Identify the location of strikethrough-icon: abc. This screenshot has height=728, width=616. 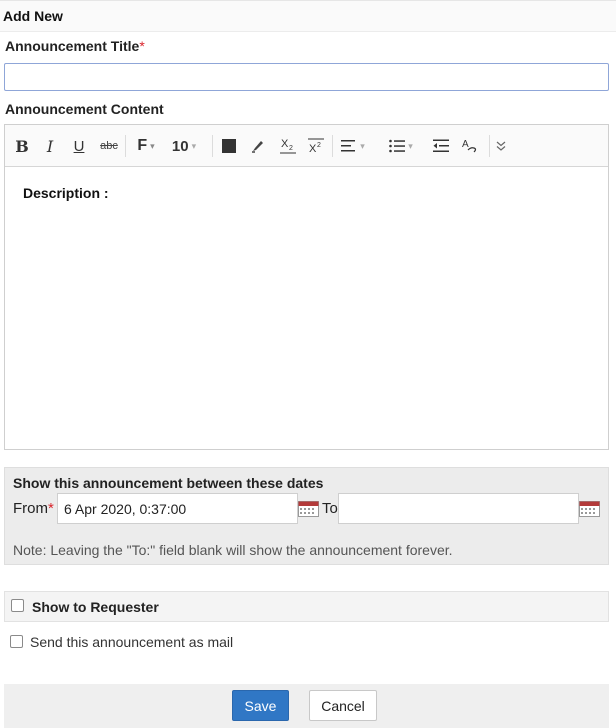
(109, 146).